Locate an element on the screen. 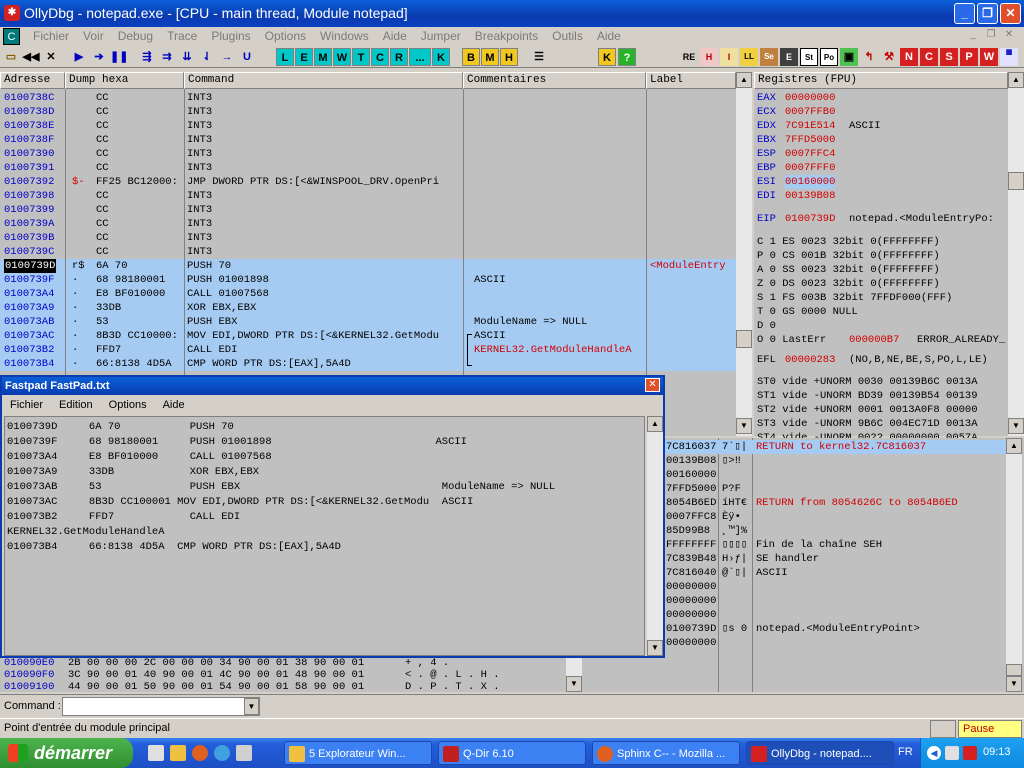 Image resolution: width=1024 pixels, height=768 pixels. menu-outils: Outils is located at coordinates (567, 36).